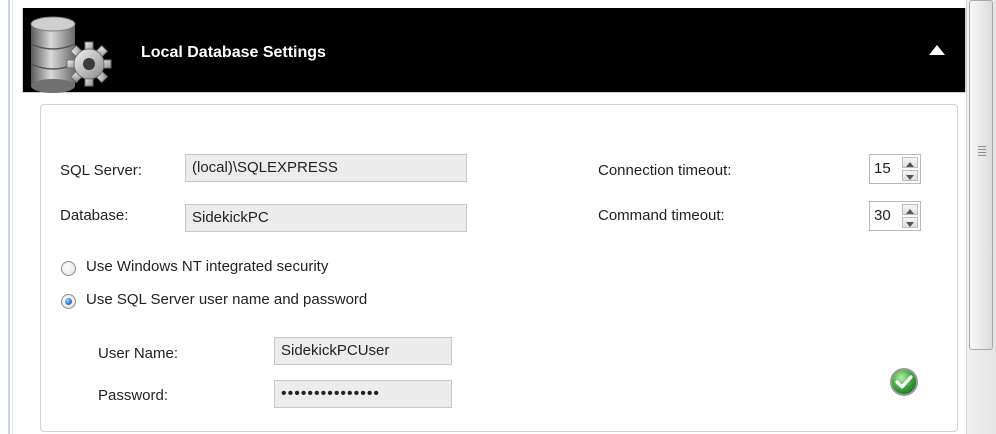 The image size is (996, 434). I want to click on window-frame-left, so click(9, 217).